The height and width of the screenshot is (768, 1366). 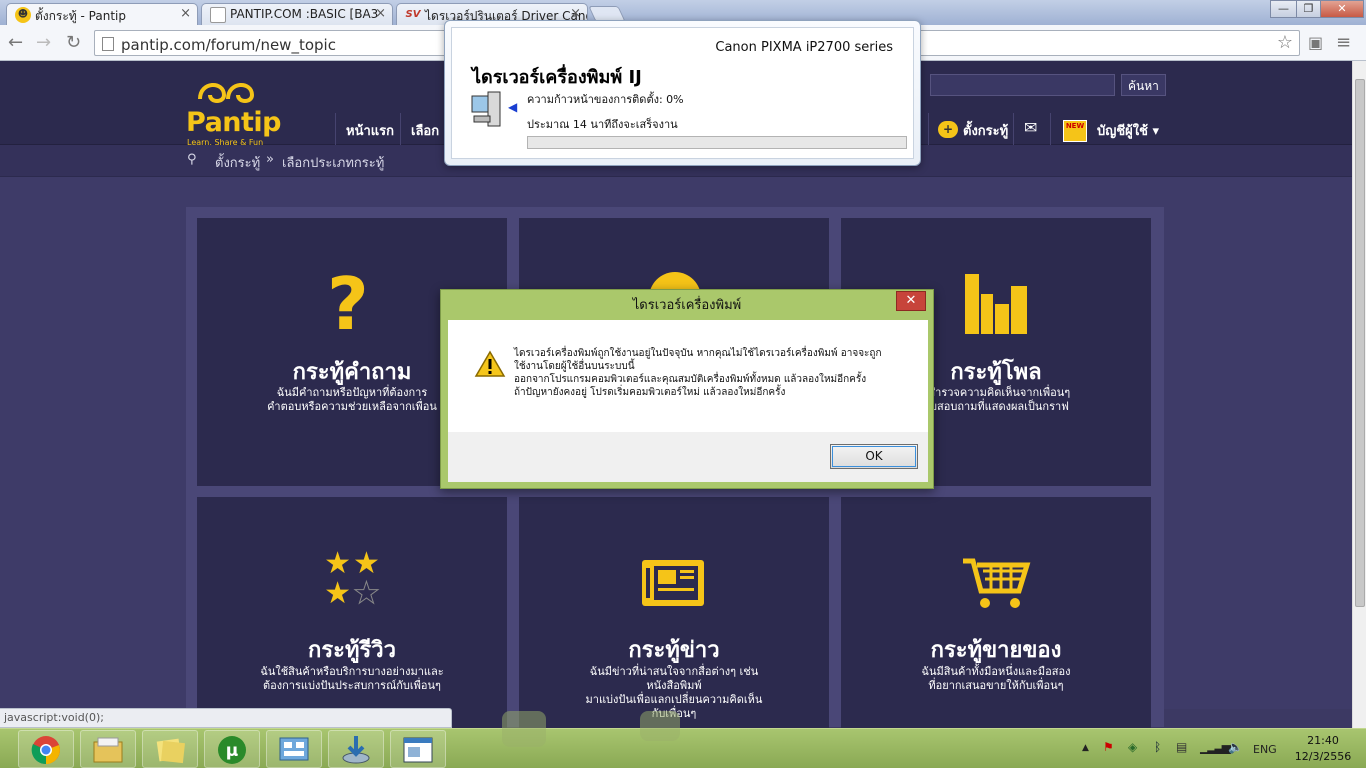 I want to click on close-window-button: ✕, so click(x=1342, y=9).